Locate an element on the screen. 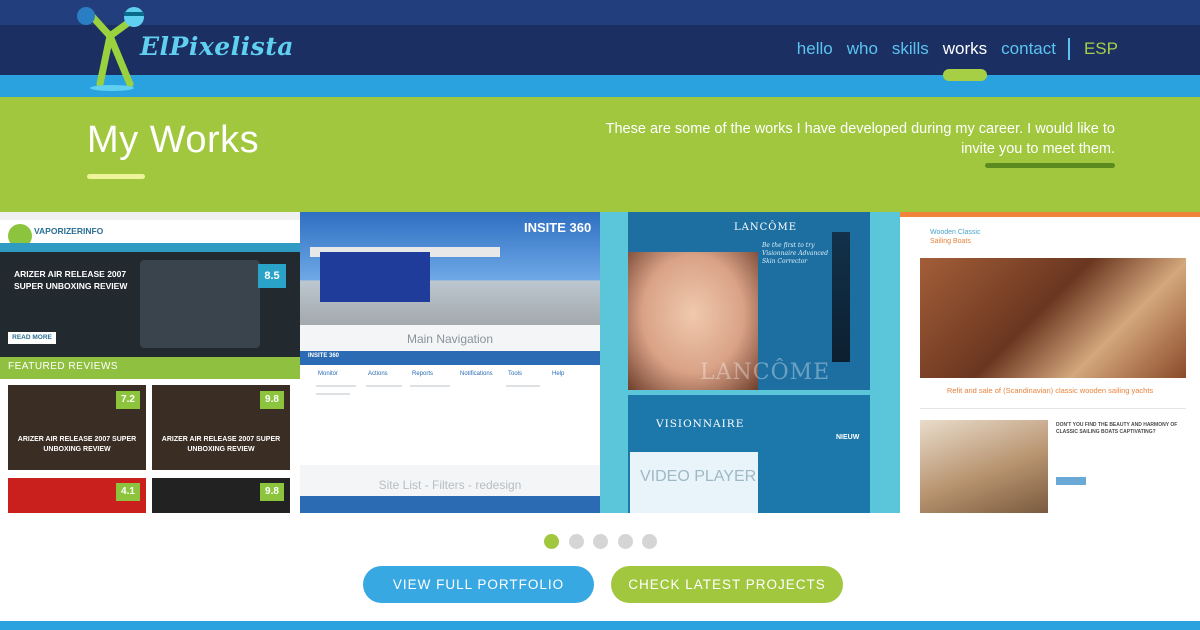  insite-app-bar: INSITE 360 is located at coordinates (450, 358).